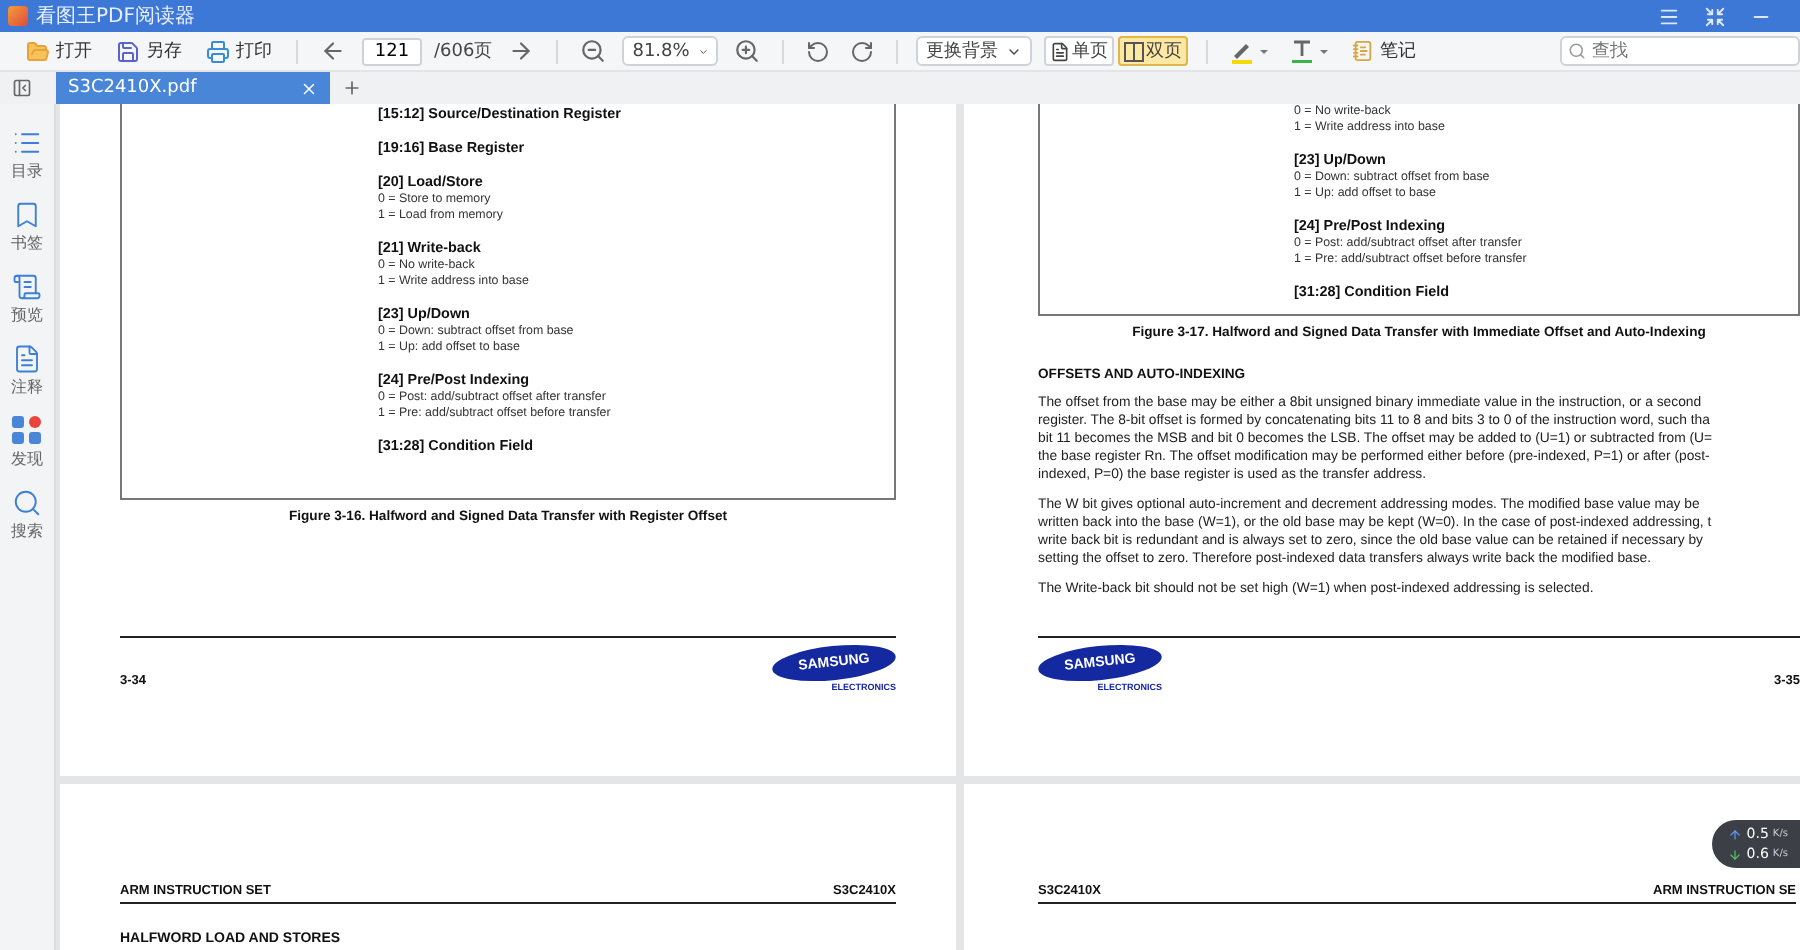 This screenshot has height=950, width=1800. Describe the element at coordinates (27, 215) in the screenshot. I see `bookmark-icon` at that location.